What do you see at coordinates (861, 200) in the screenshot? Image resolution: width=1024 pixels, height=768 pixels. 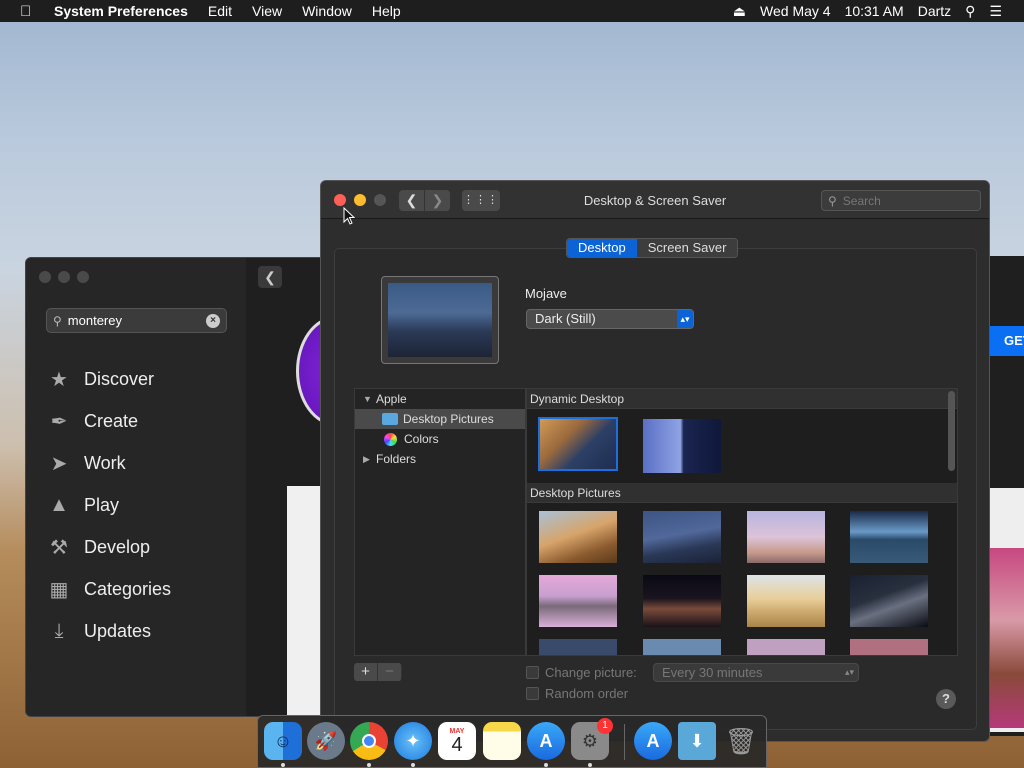 I see `search-placeholder: Search` at bounding box center [861, 200].